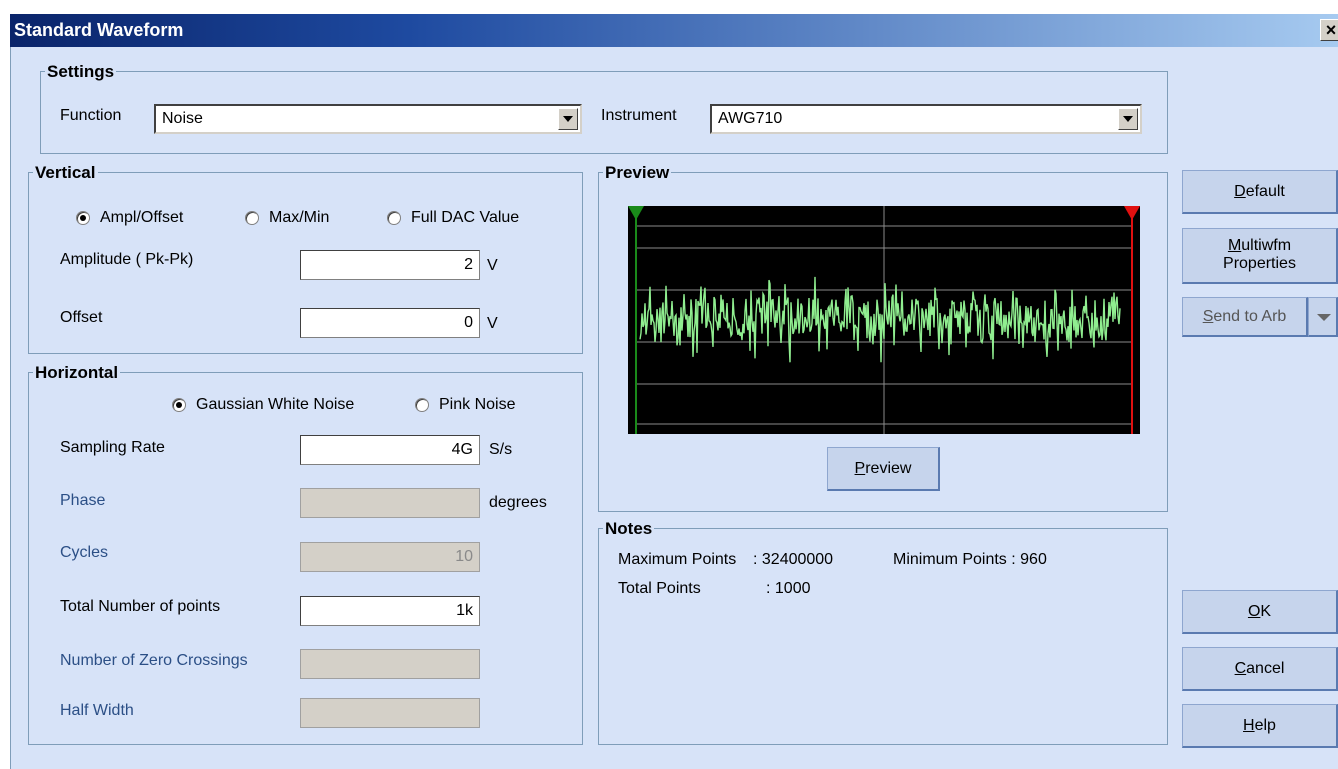 The width and height of the screenshot is (1338, 769). What do you see at coordinates (860, 468) in the screenshot?
I see `preview-mnemonic: P` at bounding box center [860, 468].